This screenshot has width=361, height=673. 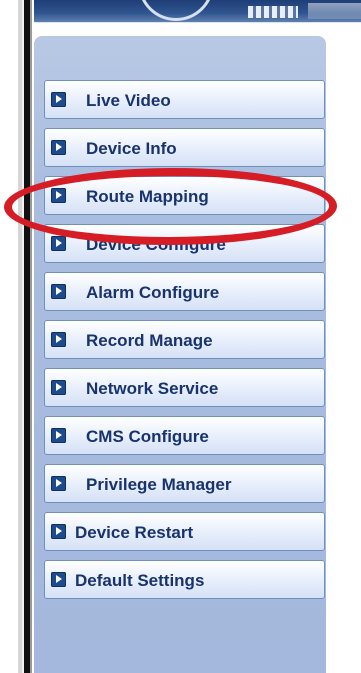 What do you see at coordinates (184, 99) in the screenshot?
I see `menu-item-live-video: Live Video` at bounding box center [184, 99].